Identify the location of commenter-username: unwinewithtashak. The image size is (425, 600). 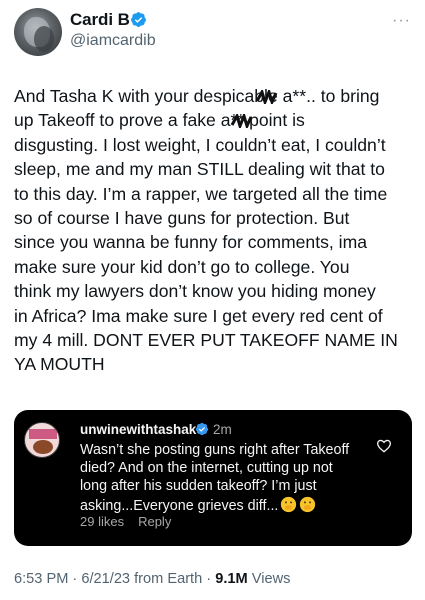
(138, 429).